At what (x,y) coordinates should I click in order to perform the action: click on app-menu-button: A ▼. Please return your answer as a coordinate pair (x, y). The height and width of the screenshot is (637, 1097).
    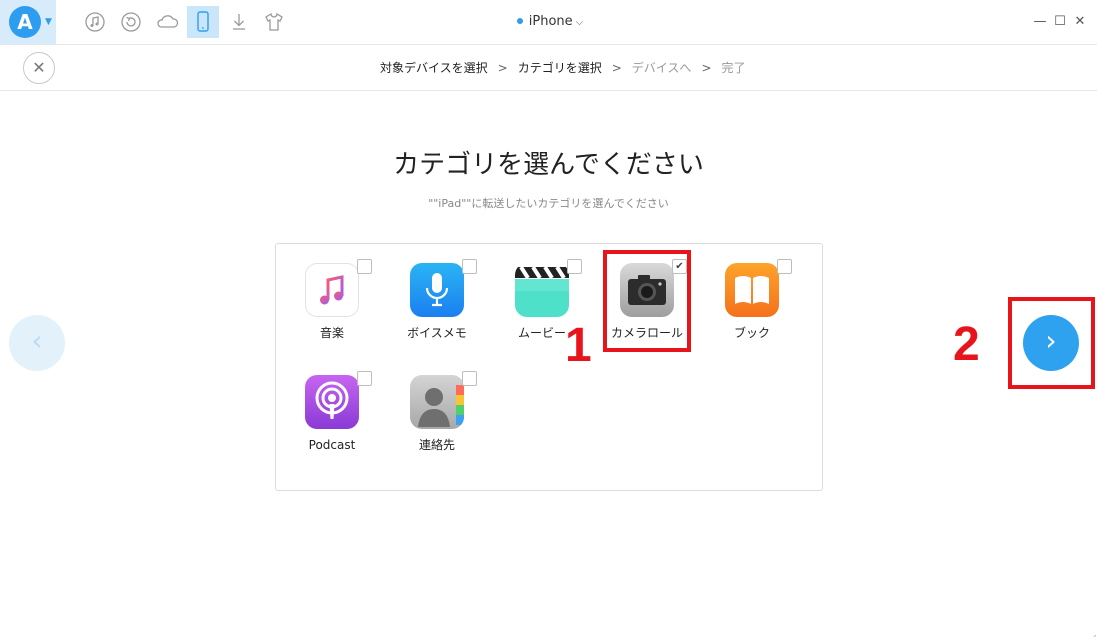
    Looking at the image, I should click on (28, 22).